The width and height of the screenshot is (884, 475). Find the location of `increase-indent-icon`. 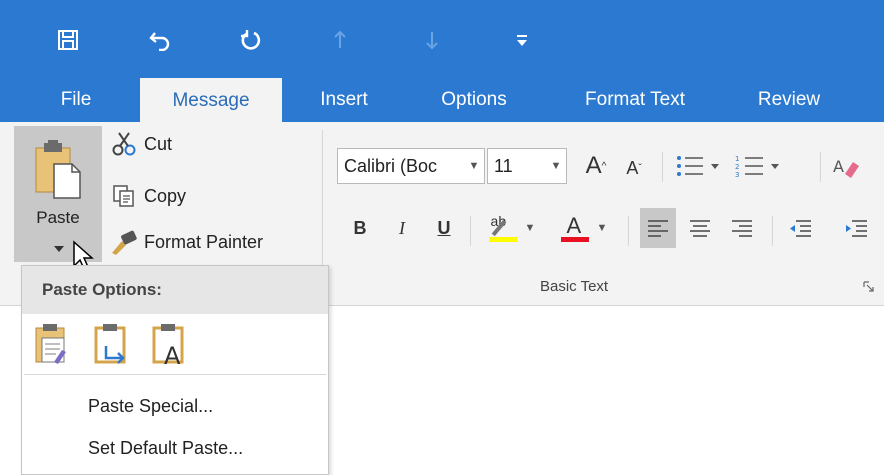

increase-indent-icon is located at coordinates (856, 228).